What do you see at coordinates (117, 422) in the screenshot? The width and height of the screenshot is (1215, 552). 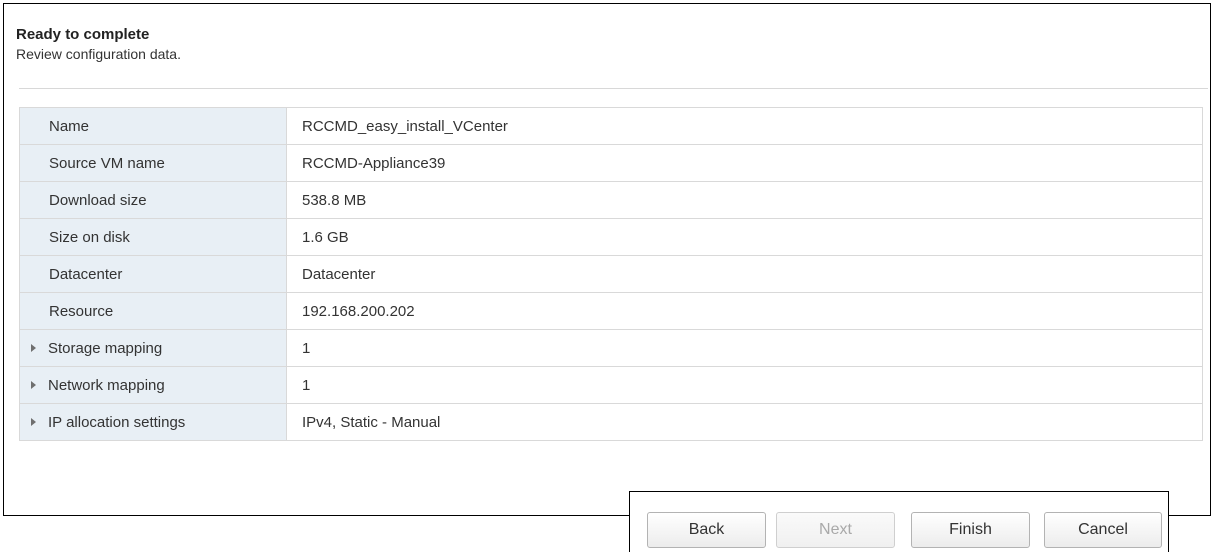 I see `row-label: IP allocation settings` at bounding box center [117, 422].